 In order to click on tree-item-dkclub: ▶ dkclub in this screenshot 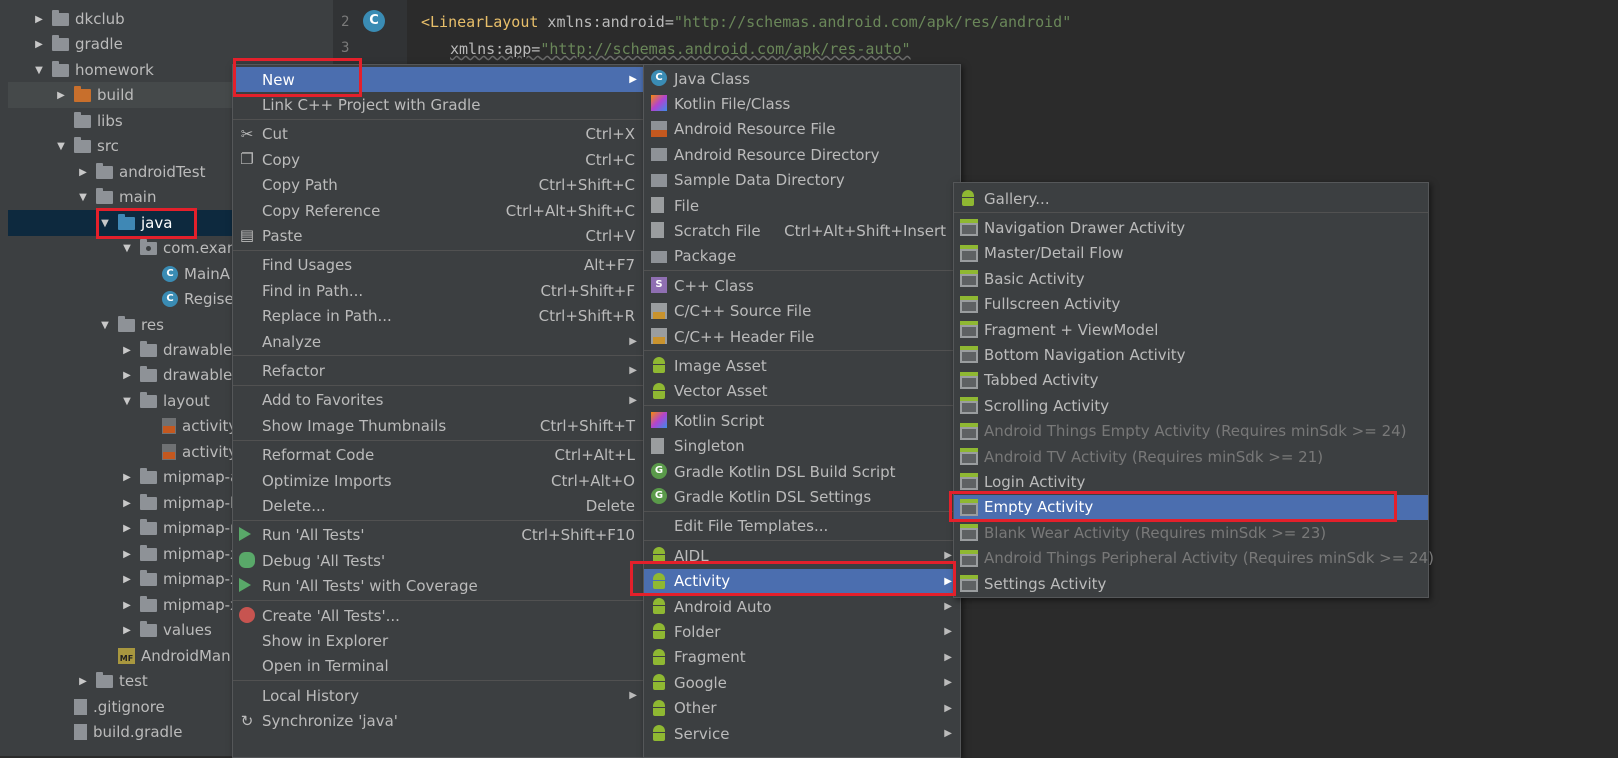, I will do `click(170, 19)`.